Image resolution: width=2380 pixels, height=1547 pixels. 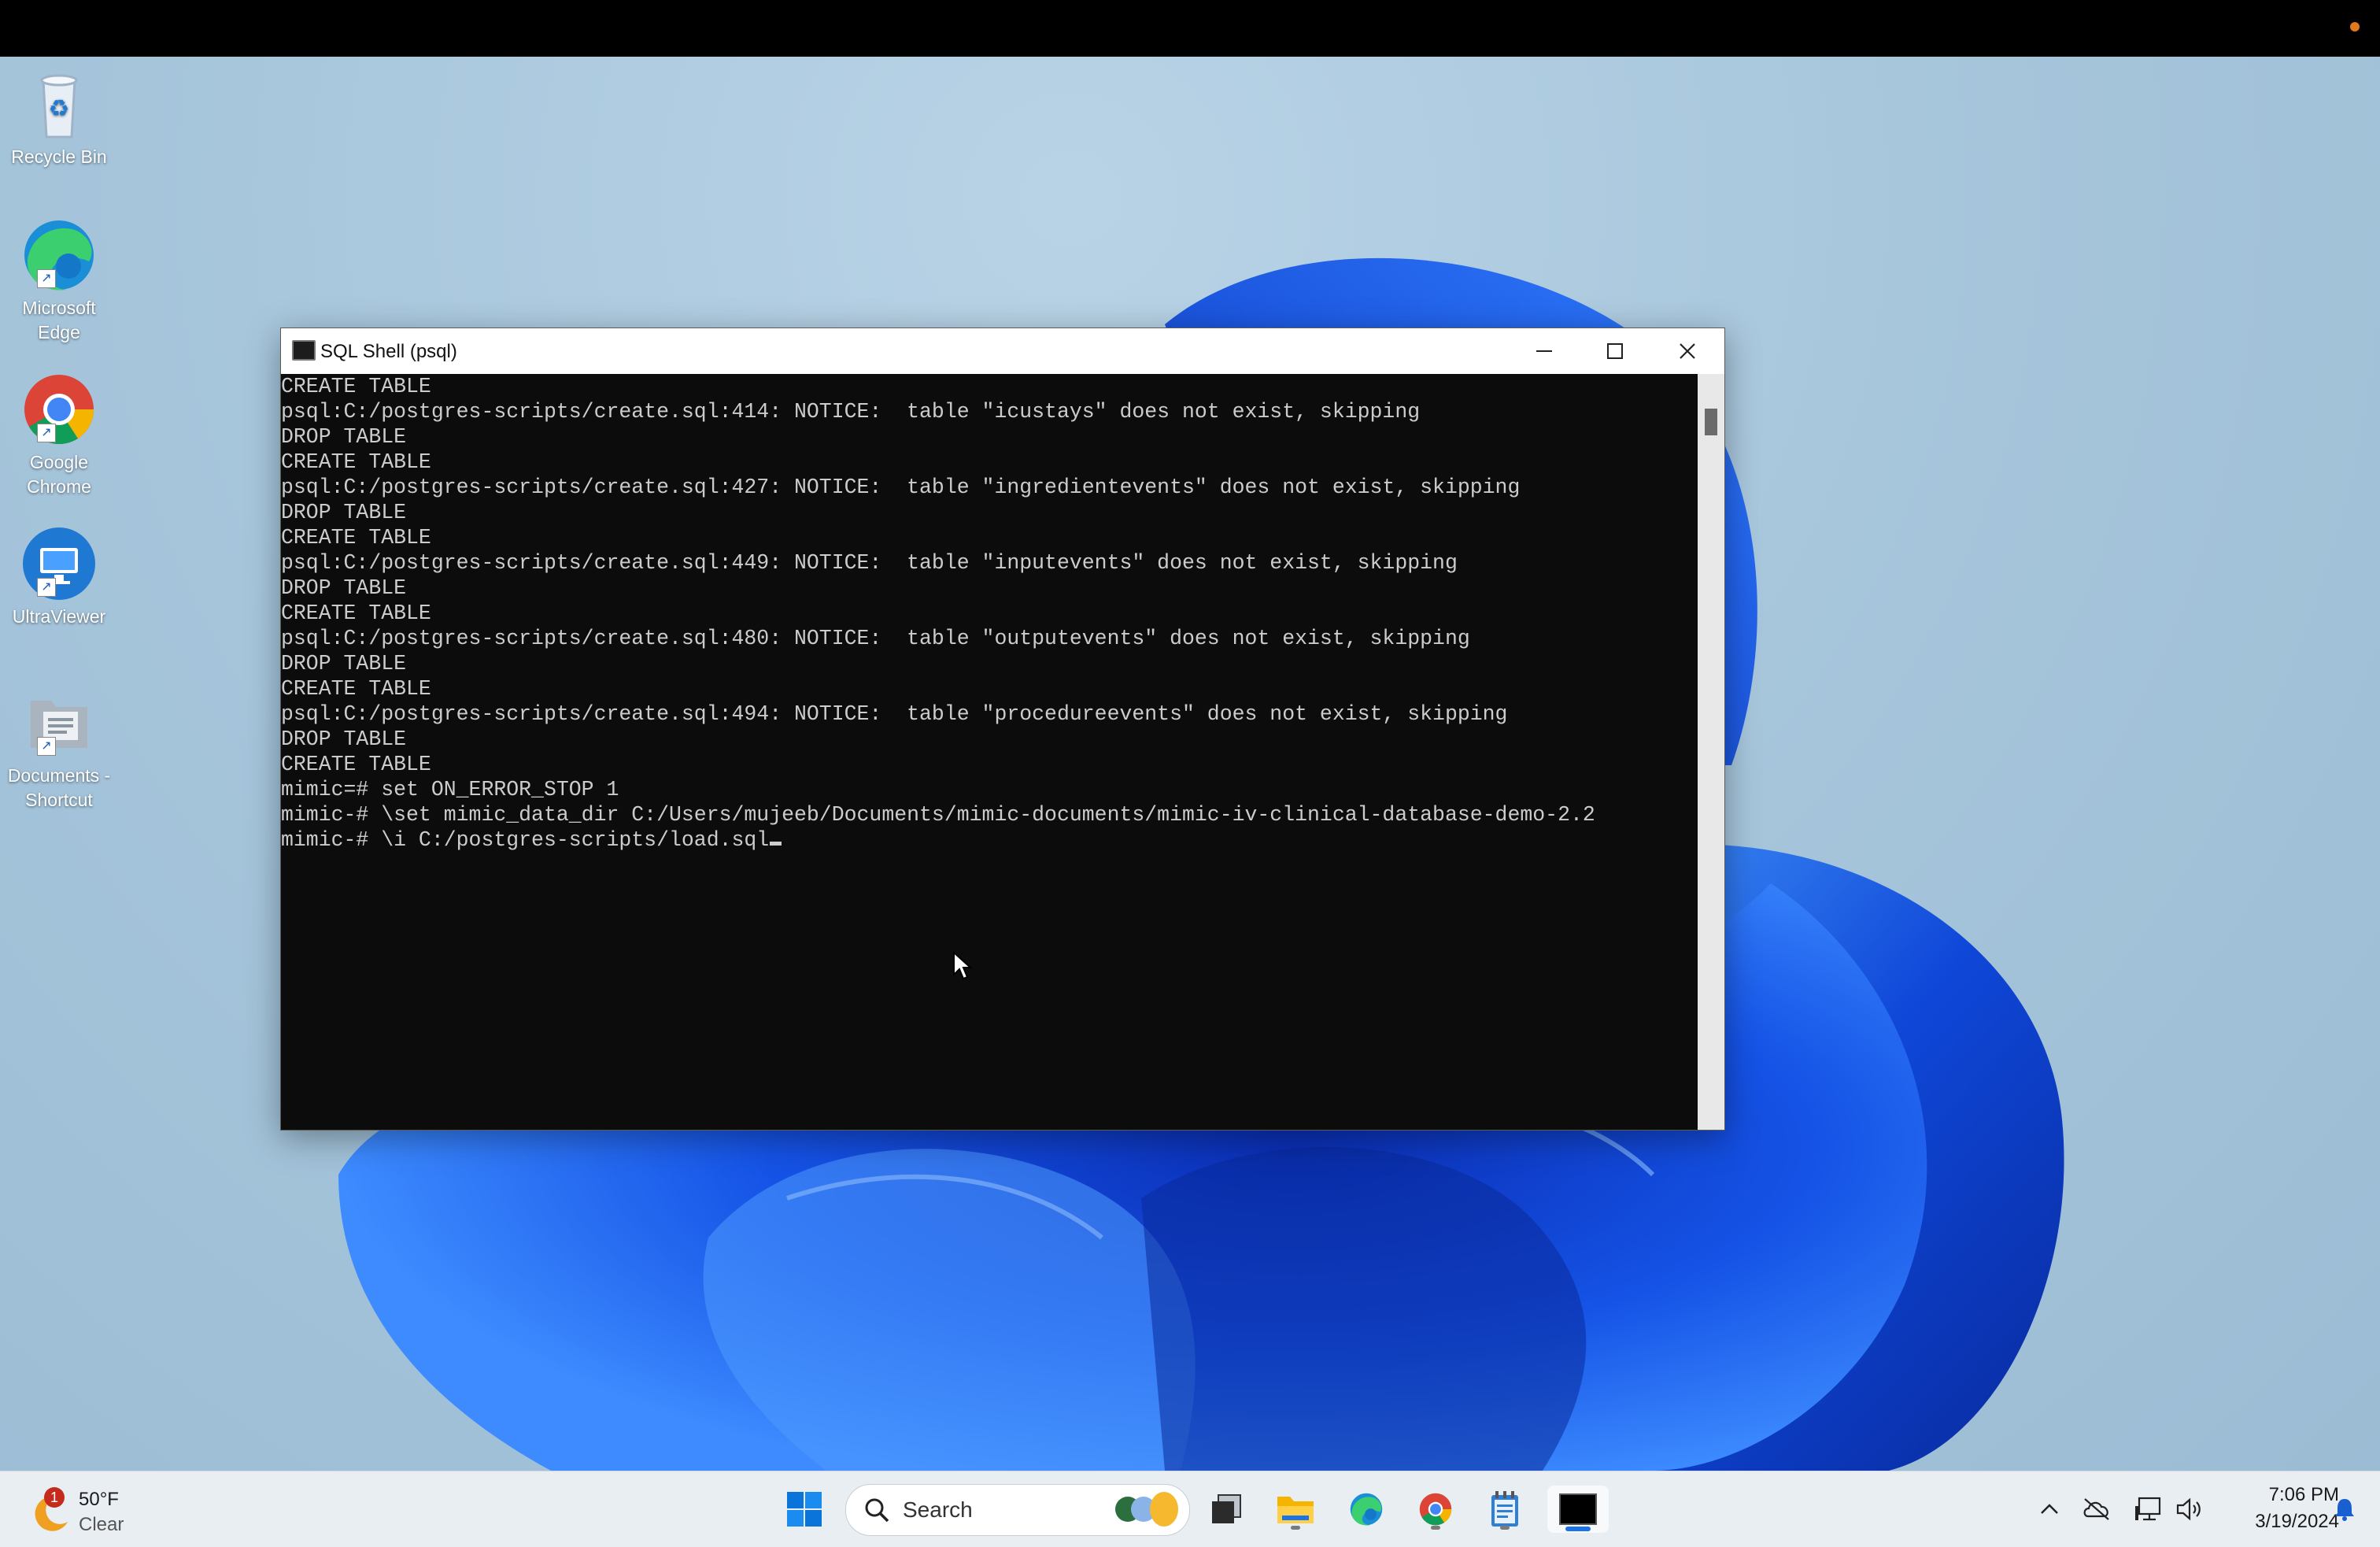 I want to click on chrome-icon, so click(x=1435, y=1509).